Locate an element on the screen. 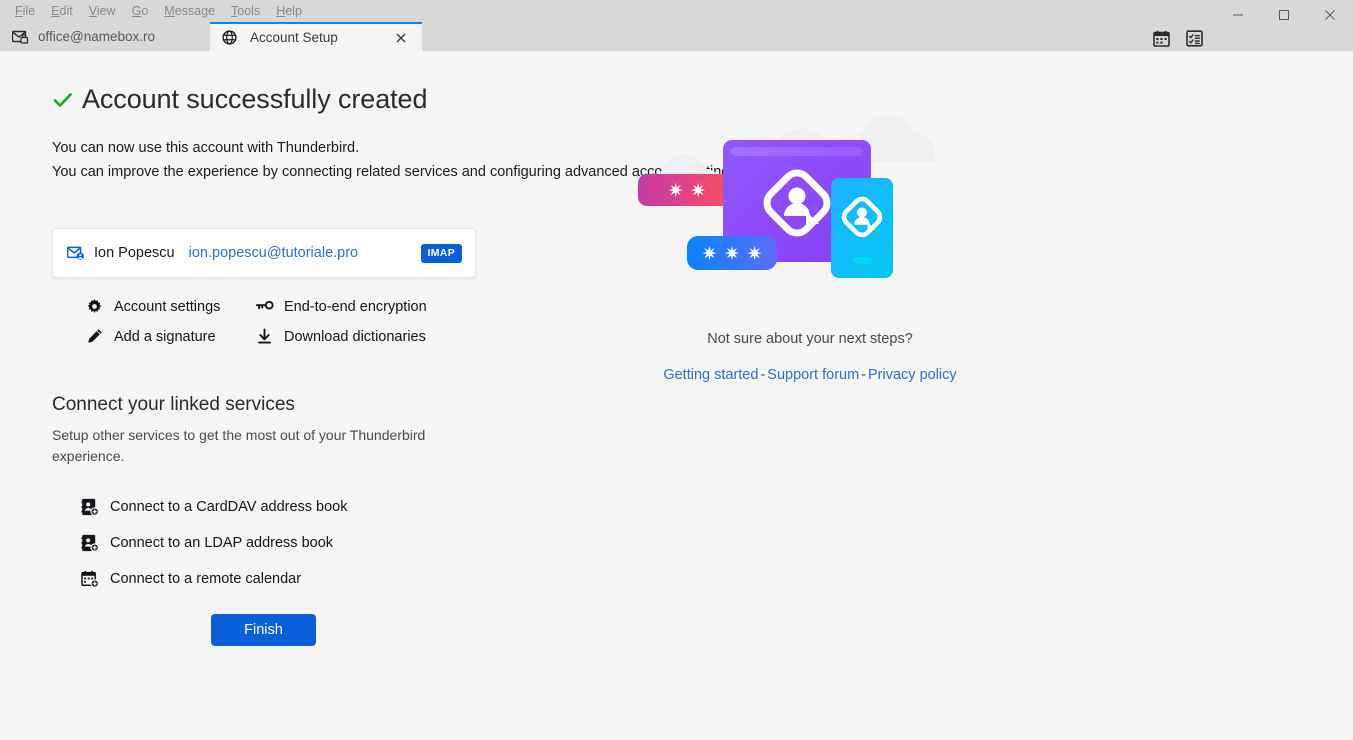 This screenshot has width=1353, height=740. service-label: Connect to a remote calendar is located at coordinates (206, 579).